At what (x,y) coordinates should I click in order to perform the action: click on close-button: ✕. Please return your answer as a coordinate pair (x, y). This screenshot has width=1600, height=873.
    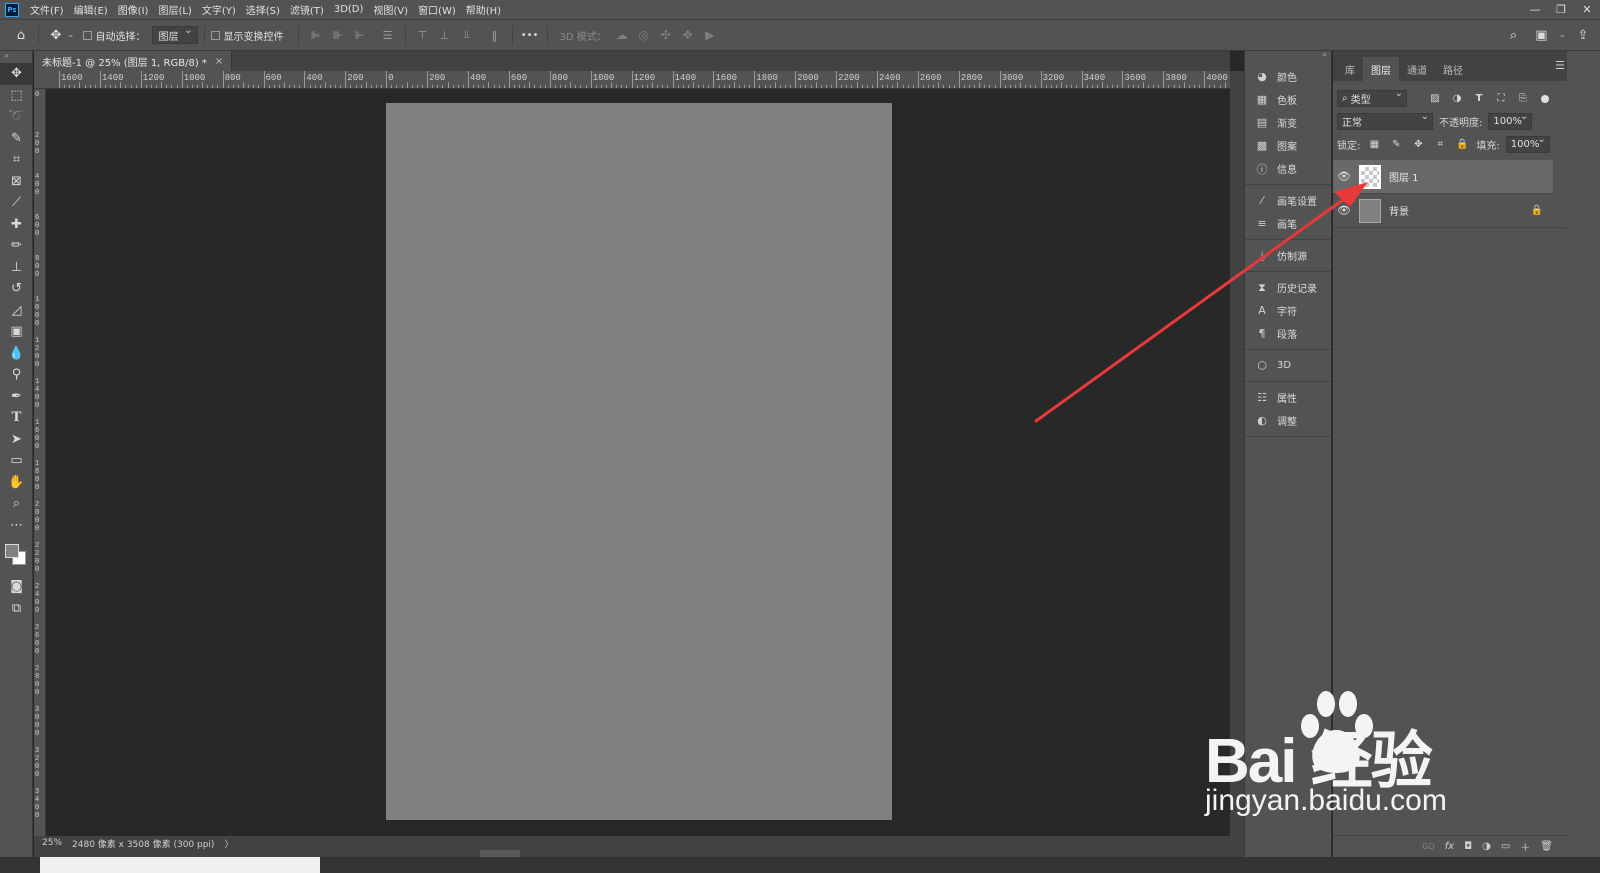
    Looking at the image, I should click on (1587, 9).